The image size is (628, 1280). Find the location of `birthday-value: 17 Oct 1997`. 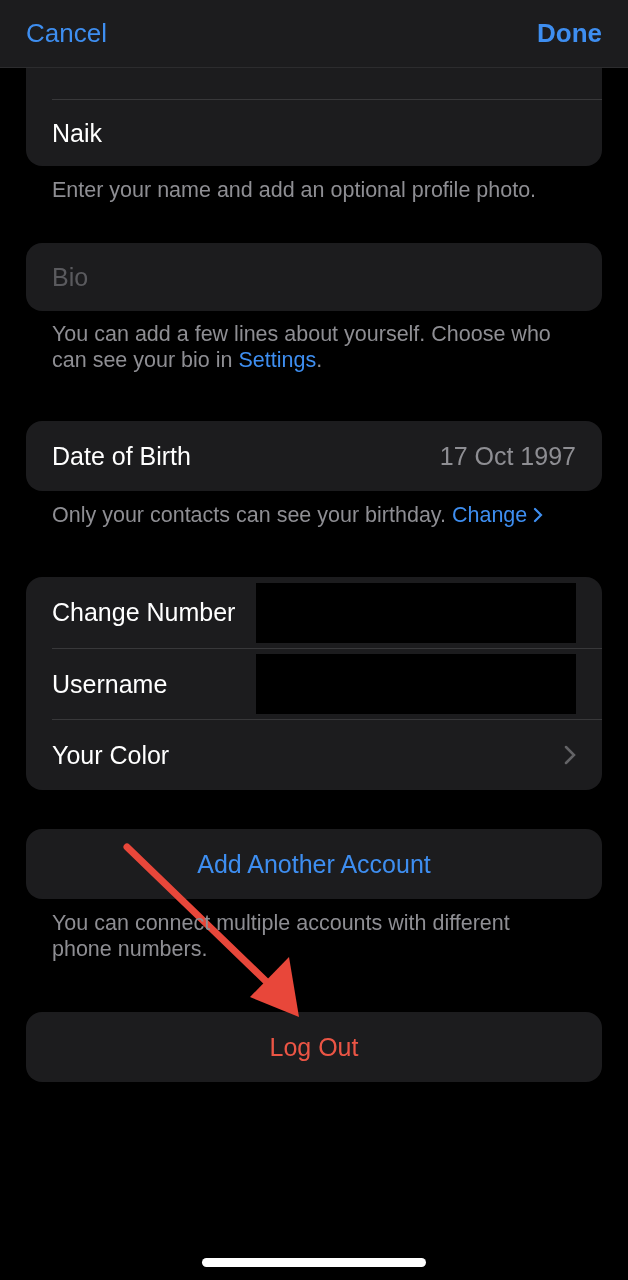

birthday-value: 17 Oct 1997 is located at coordinates (507, 456).